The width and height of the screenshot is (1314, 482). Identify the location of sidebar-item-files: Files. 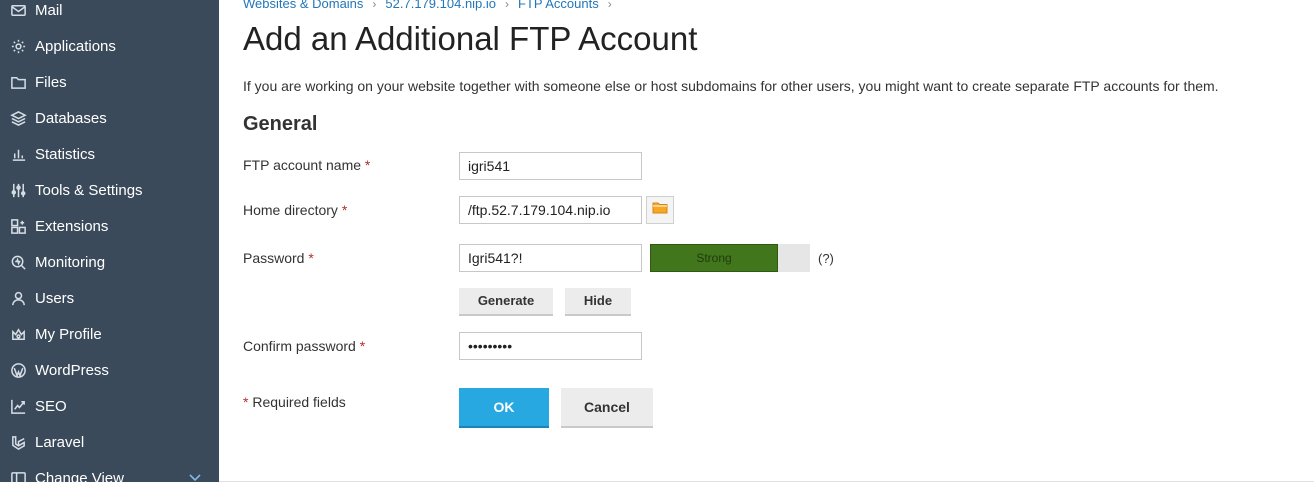
(109, 82).